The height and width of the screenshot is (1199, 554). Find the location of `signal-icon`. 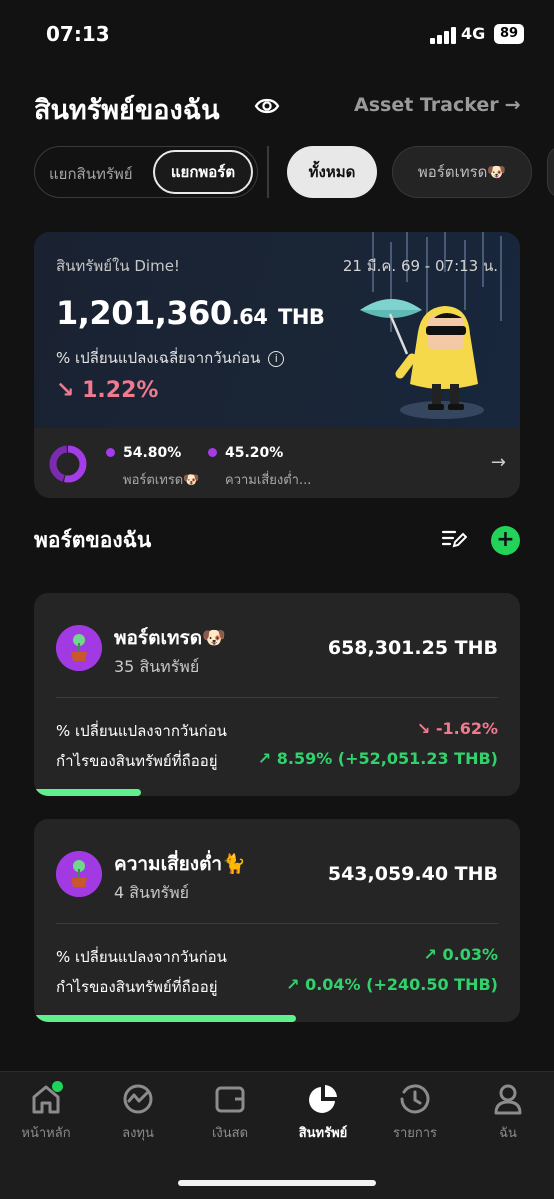

signal-icon is located at coordinates (443, 35).